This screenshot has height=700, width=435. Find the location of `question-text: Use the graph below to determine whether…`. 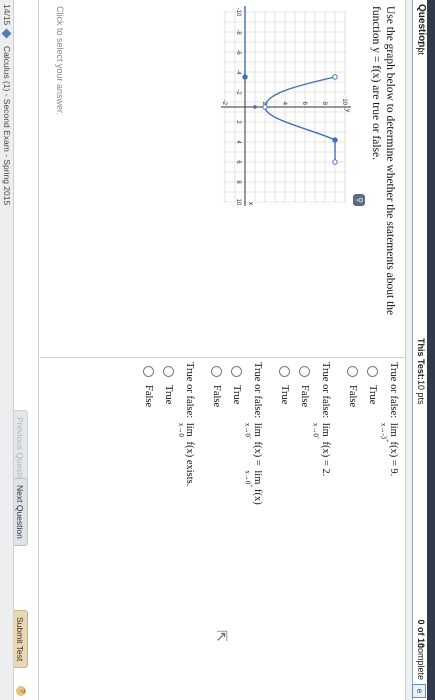

question-text: Use the graph below to determine whether… is located at coordinates (383, 161).